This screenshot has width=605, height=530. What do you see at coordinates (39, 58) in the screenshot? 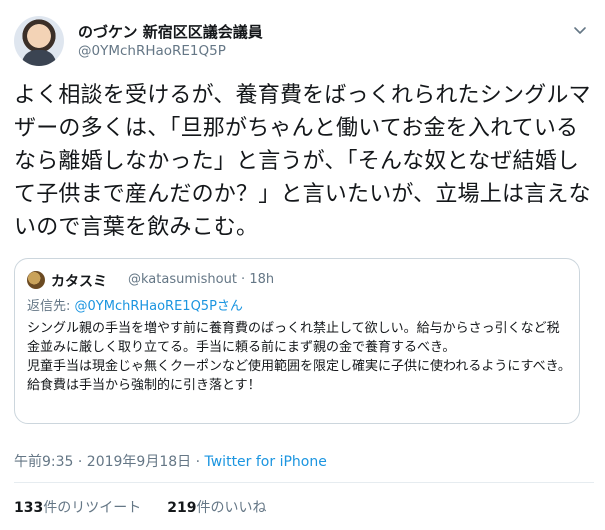
I see `avatar-shirt` at bounding box center [39, 58].